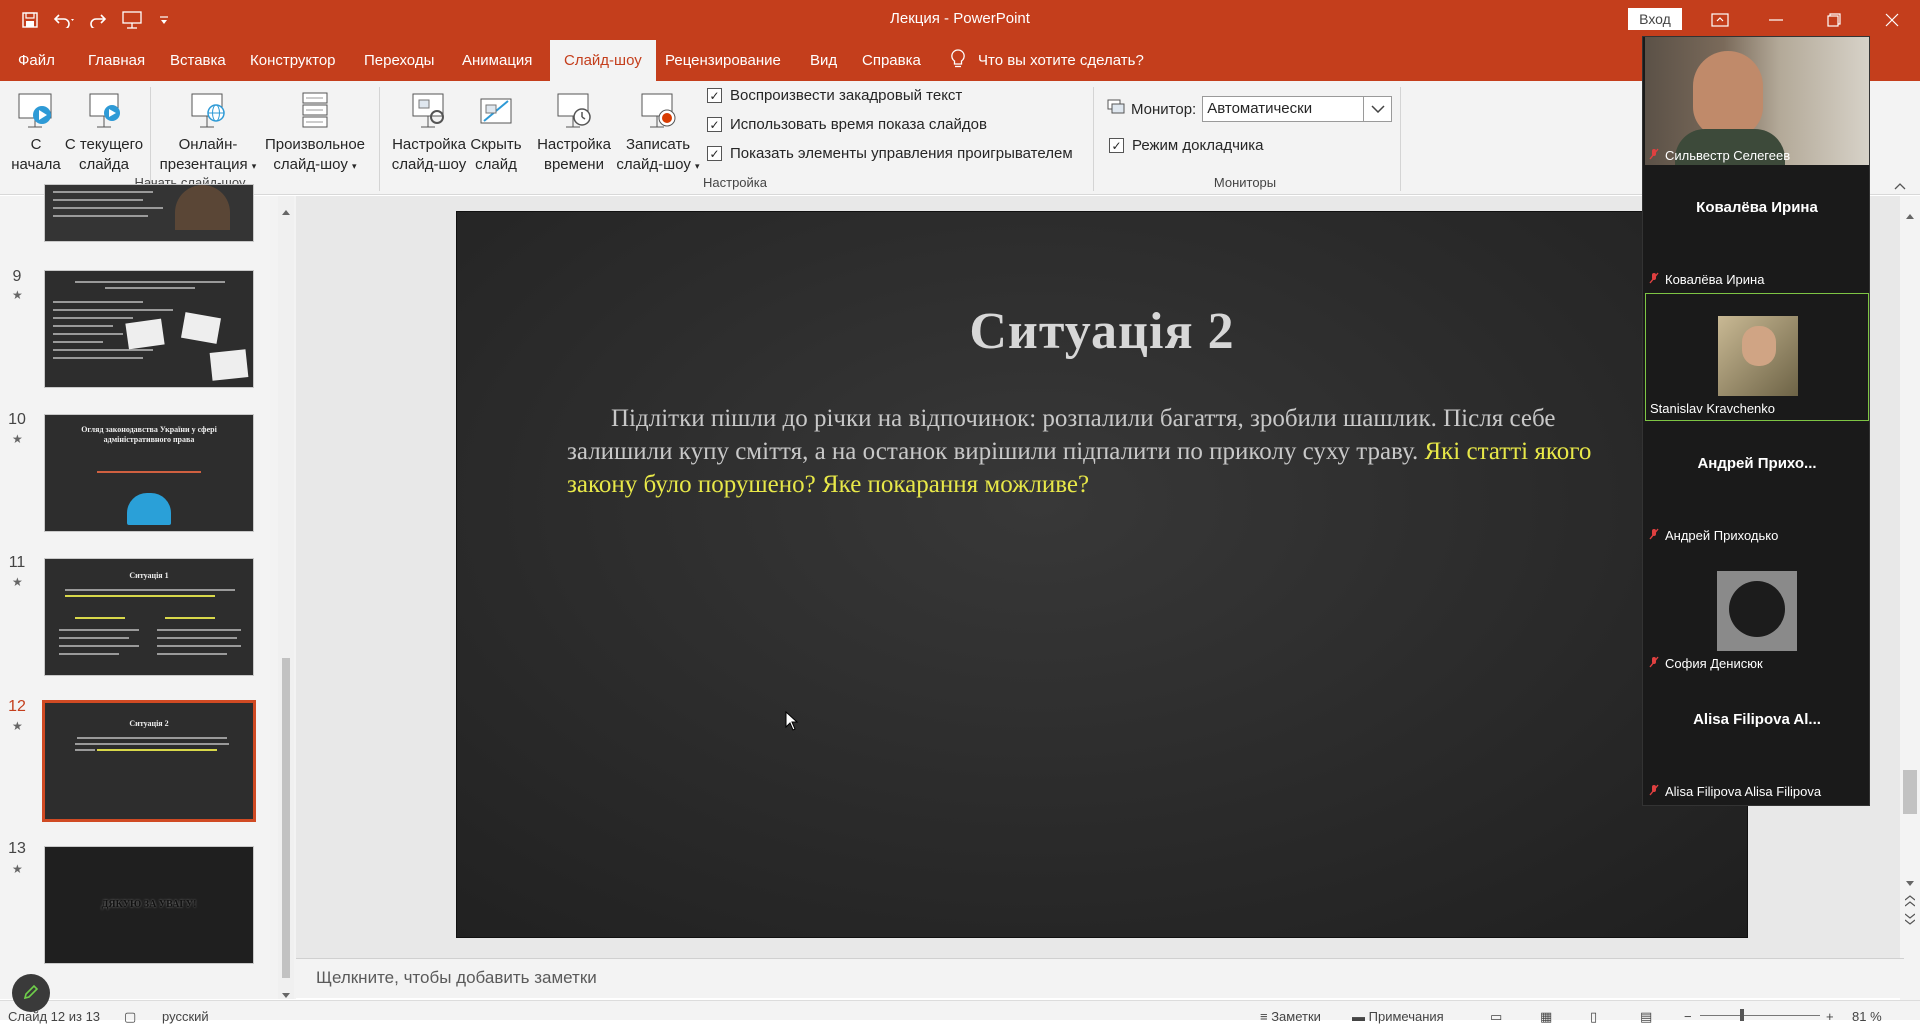 This screenshot has height=1025, width=1920. I want to click on participant-tile: Сильвестр Селегеев, so click(1757, 101).